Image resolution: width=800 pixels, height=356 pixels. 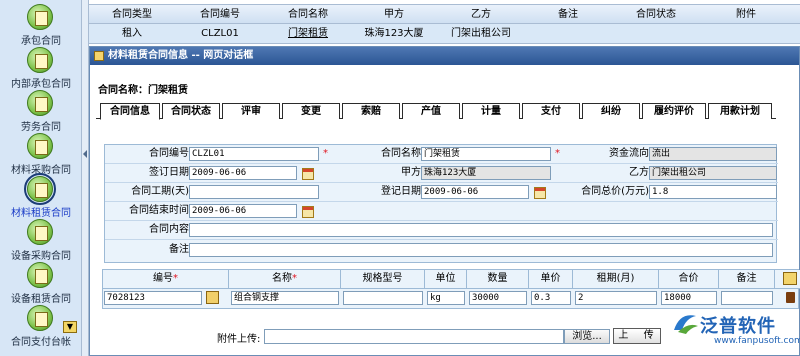 I want to click on party-a-label: 甲方, so click(x=411, y=172).